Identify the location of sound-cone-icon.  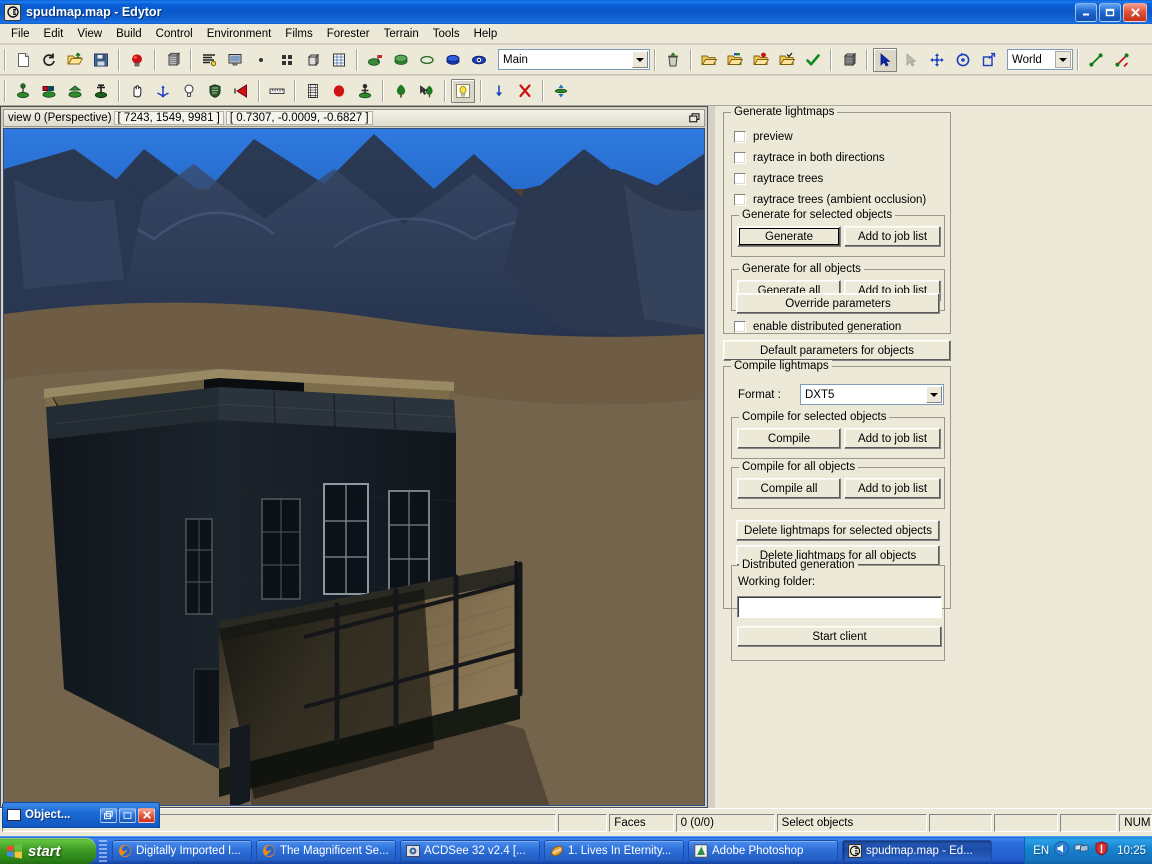
(241, 91).